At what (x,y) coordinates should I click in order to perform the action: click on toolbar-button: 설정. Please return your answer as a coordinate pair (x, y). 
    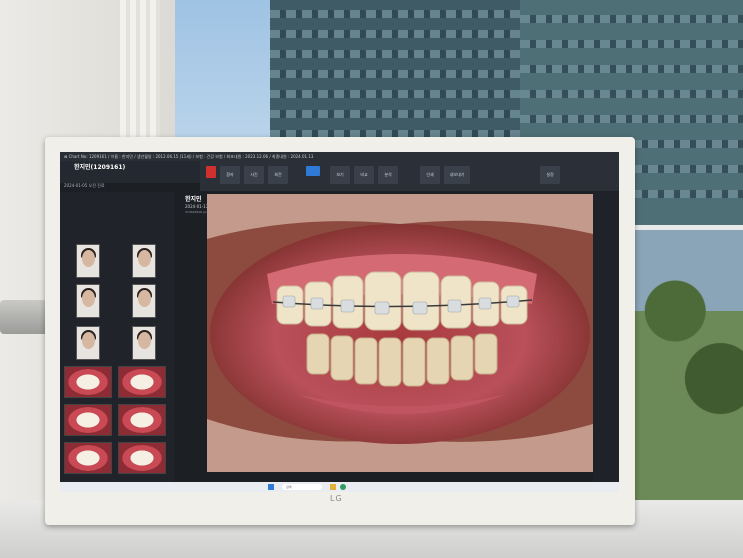
    Looking at the image, I should click on (550, 175).